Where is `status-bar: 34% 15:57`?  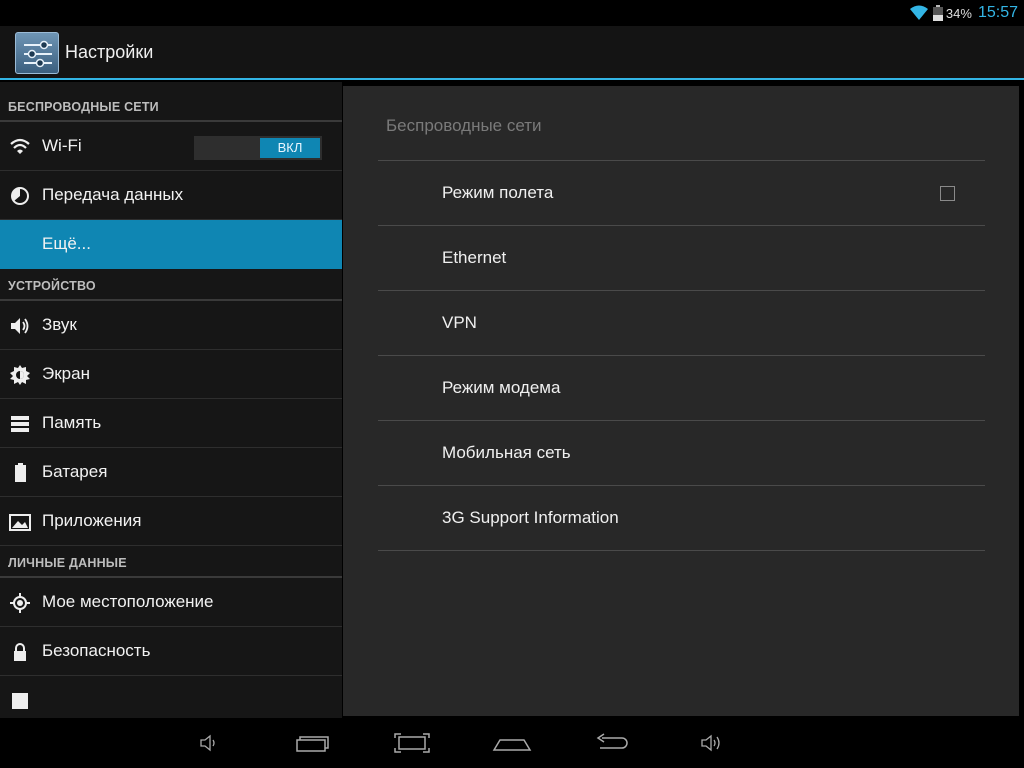 status-bar: 34% 15:57 is located at coordinates (512, 13).